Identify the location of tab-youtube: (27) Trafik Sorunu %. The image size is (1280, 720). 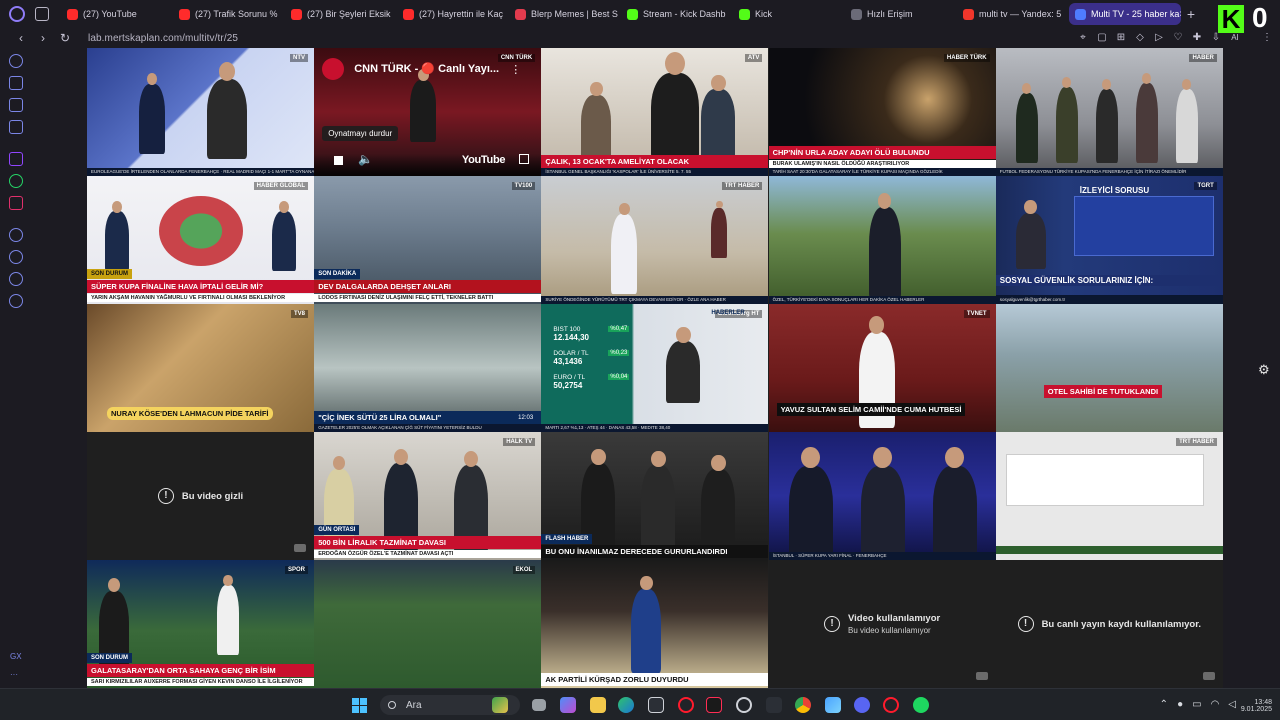
(229, 14).